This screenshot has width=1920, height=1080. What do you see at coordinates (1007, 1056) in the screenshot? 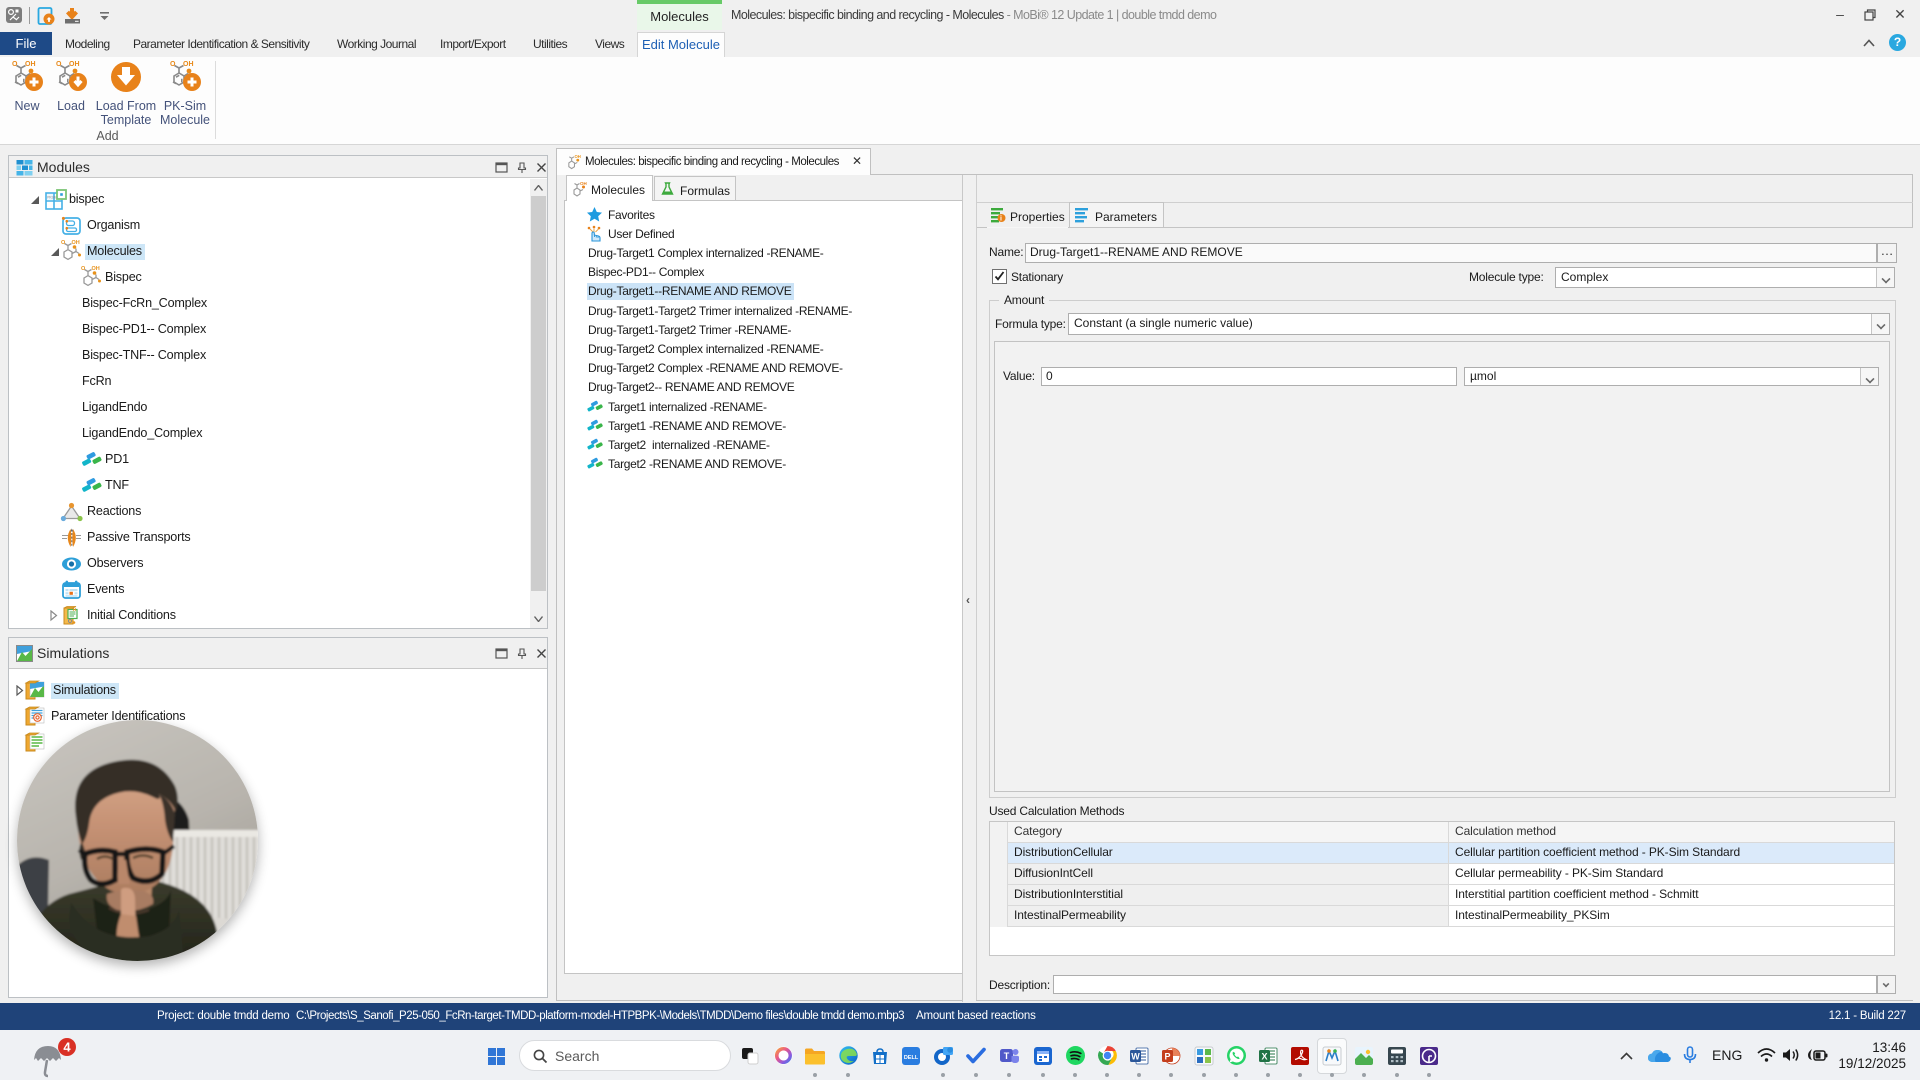
I see `svg-text: T` at bounding box center [1007, 1056].